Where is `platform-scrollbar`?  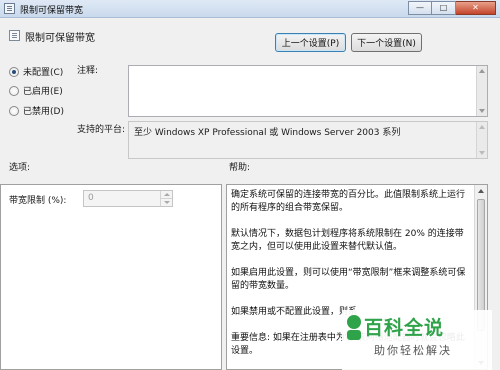 platform-scrollbar is located at coordinates (481, 140).